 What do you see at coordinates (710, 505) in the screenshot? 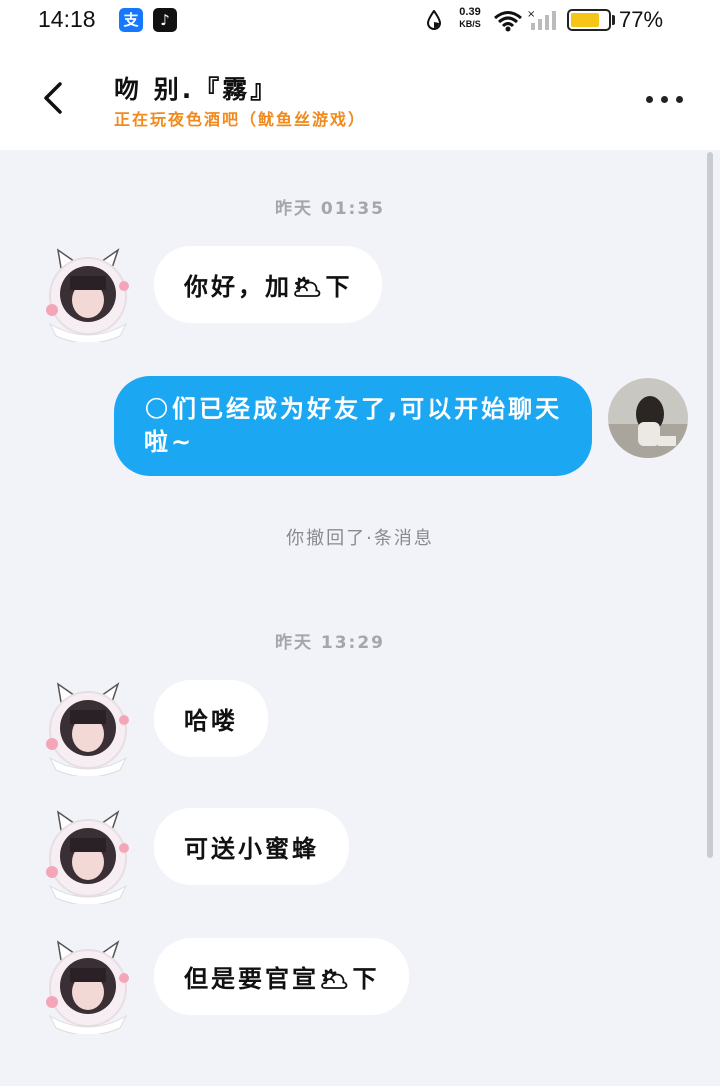
I see `scrollbar` at bounding box center [710, 505].